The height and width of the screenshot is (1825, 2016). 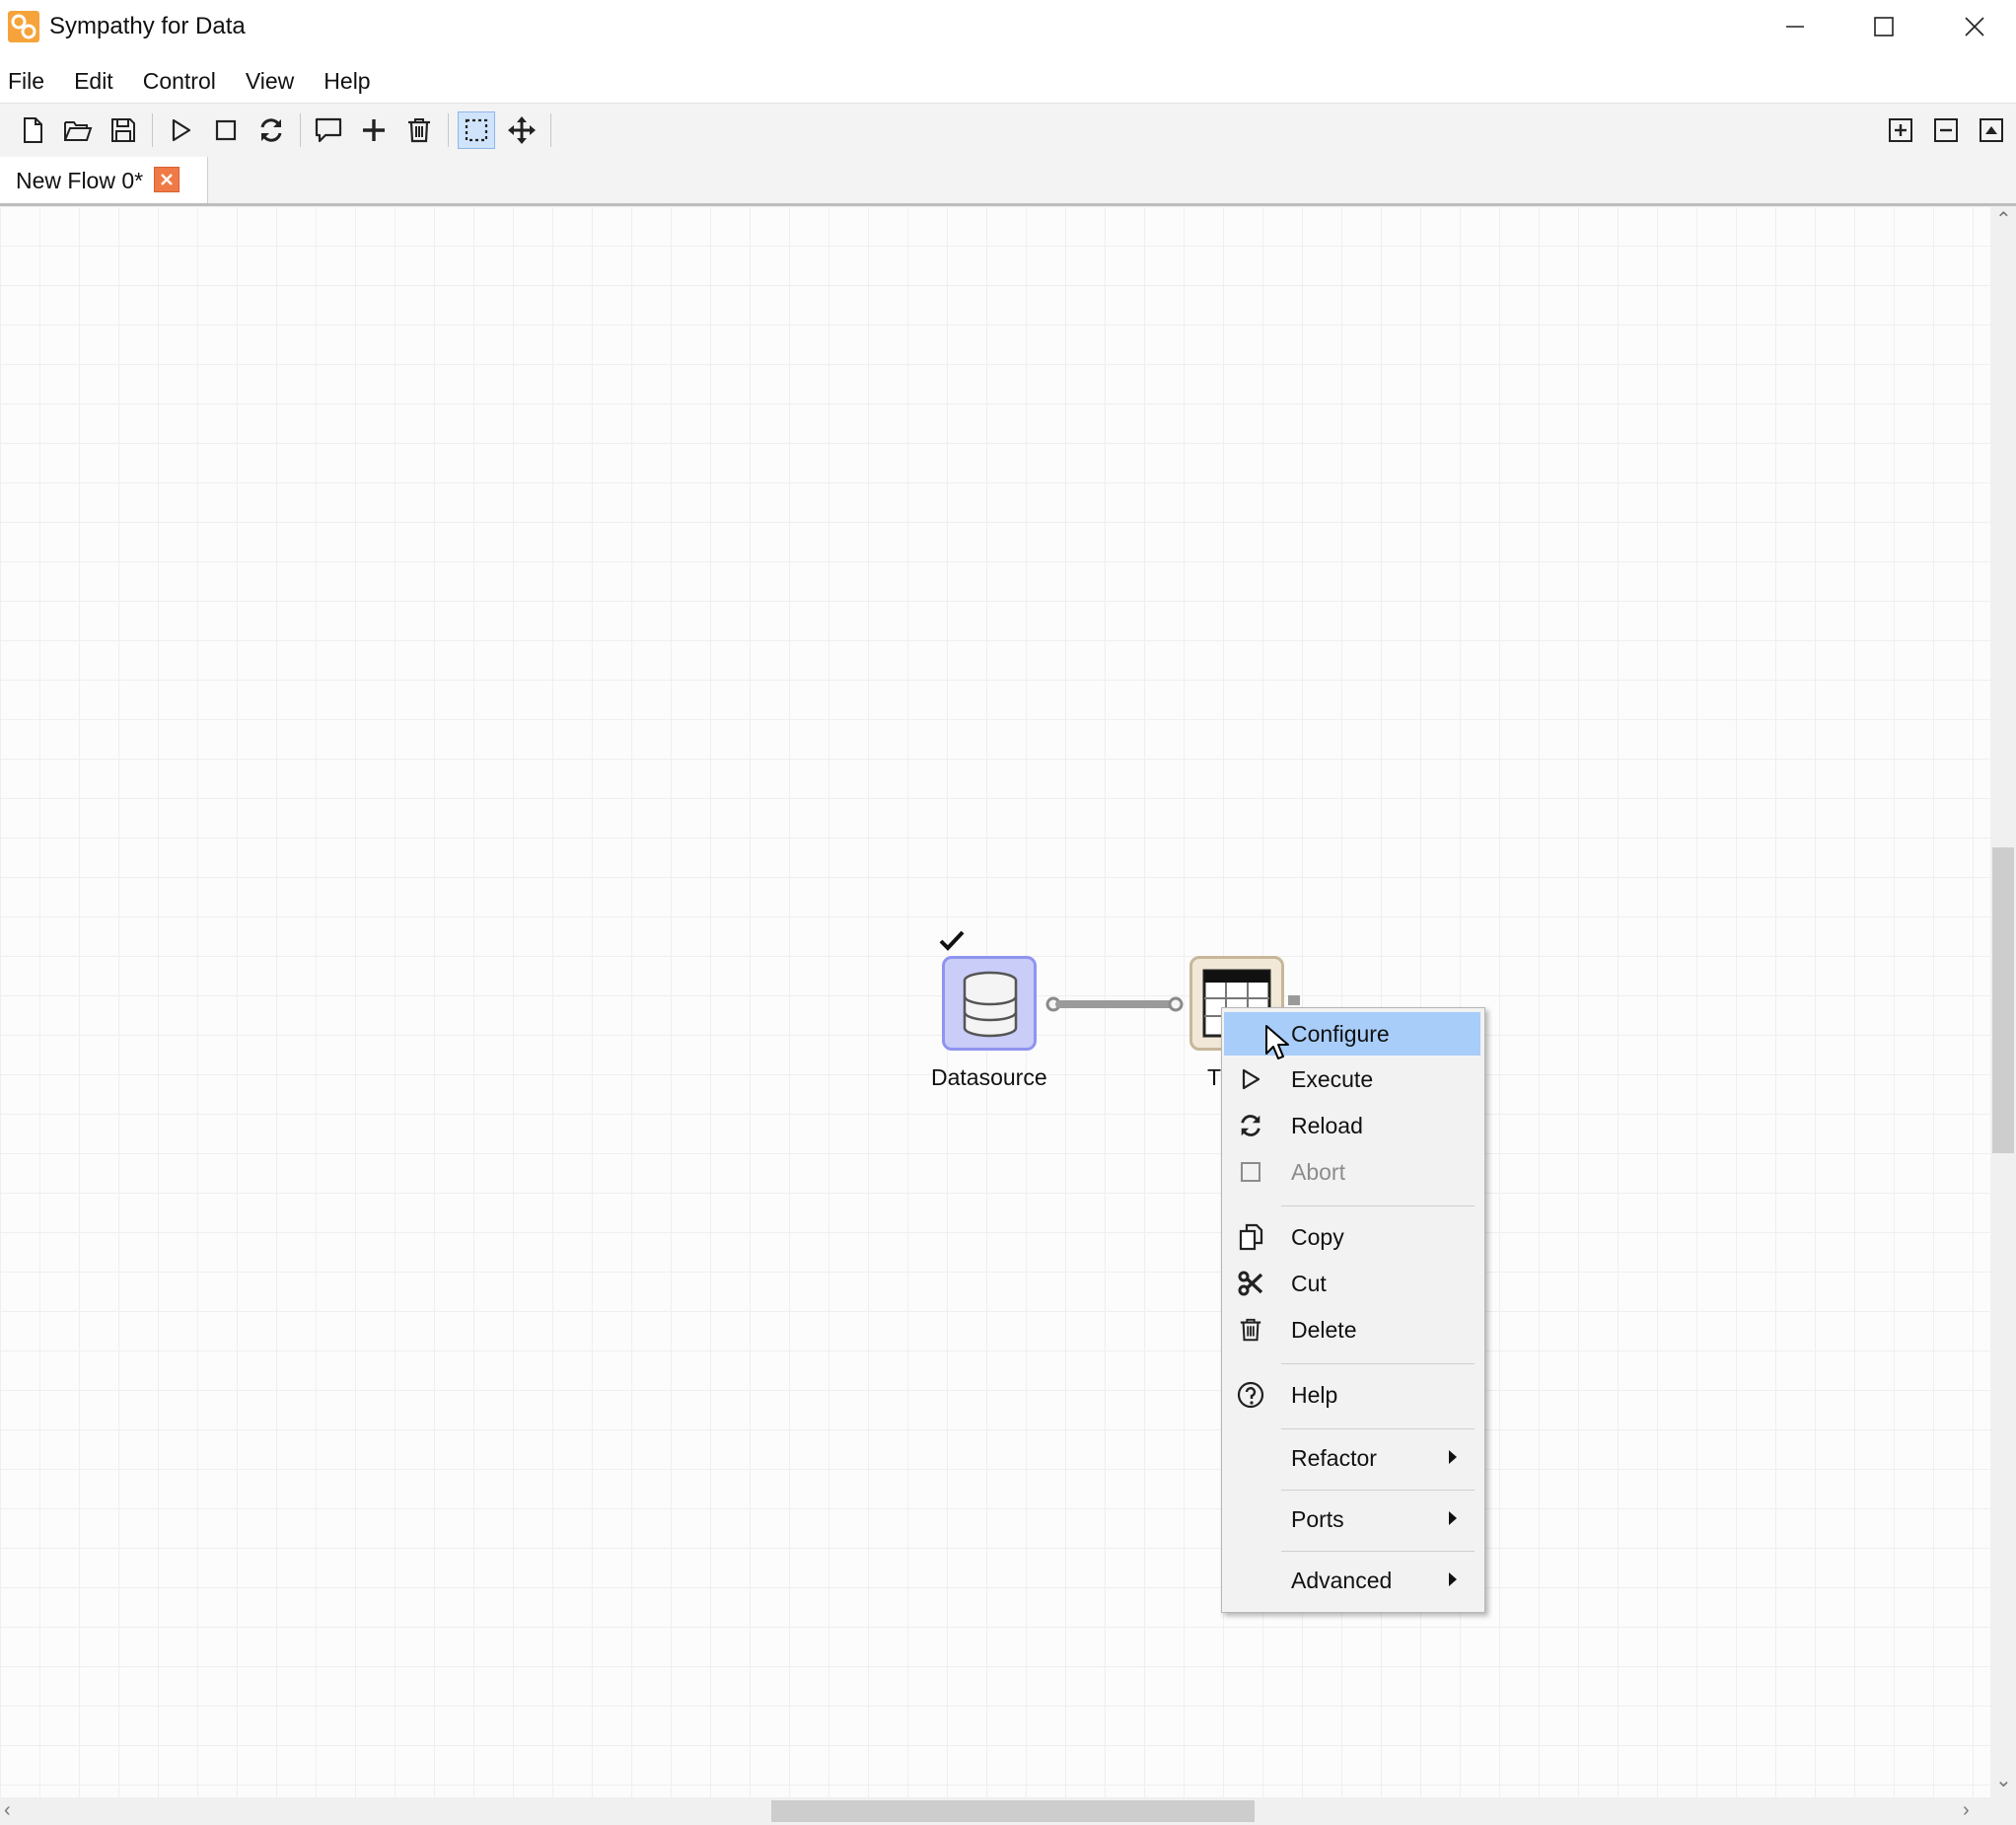 I want to click on menu-item-label: Cut, so click(x=1309, y=1284).